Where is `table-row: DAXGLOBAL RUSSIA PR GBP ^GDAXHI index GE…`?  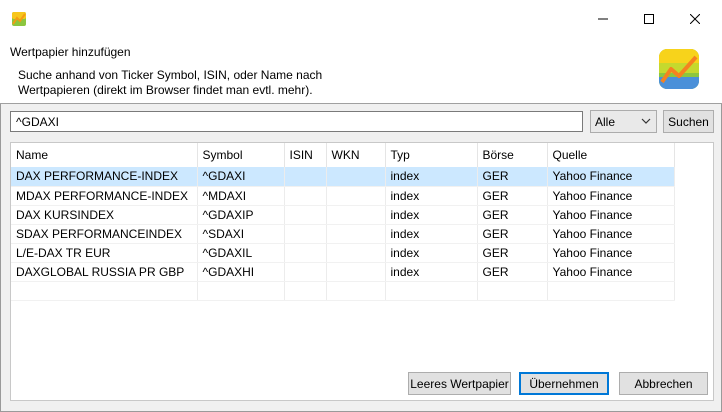 table-row: DAXGLOBAL RUSSIA PR GBP ^GDAXHI index GE… is located at coordinates (343, 272).